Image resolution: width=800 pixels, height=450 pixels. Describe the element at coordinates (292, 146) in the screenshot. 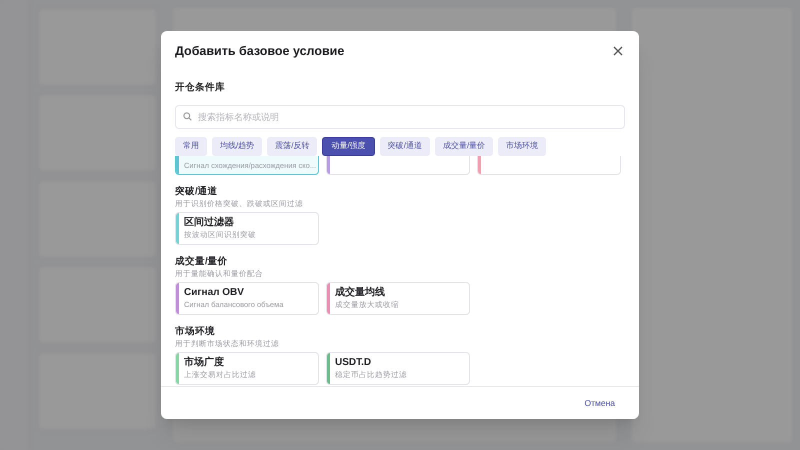

I see `category-tab: 震荡/反转` at that location.